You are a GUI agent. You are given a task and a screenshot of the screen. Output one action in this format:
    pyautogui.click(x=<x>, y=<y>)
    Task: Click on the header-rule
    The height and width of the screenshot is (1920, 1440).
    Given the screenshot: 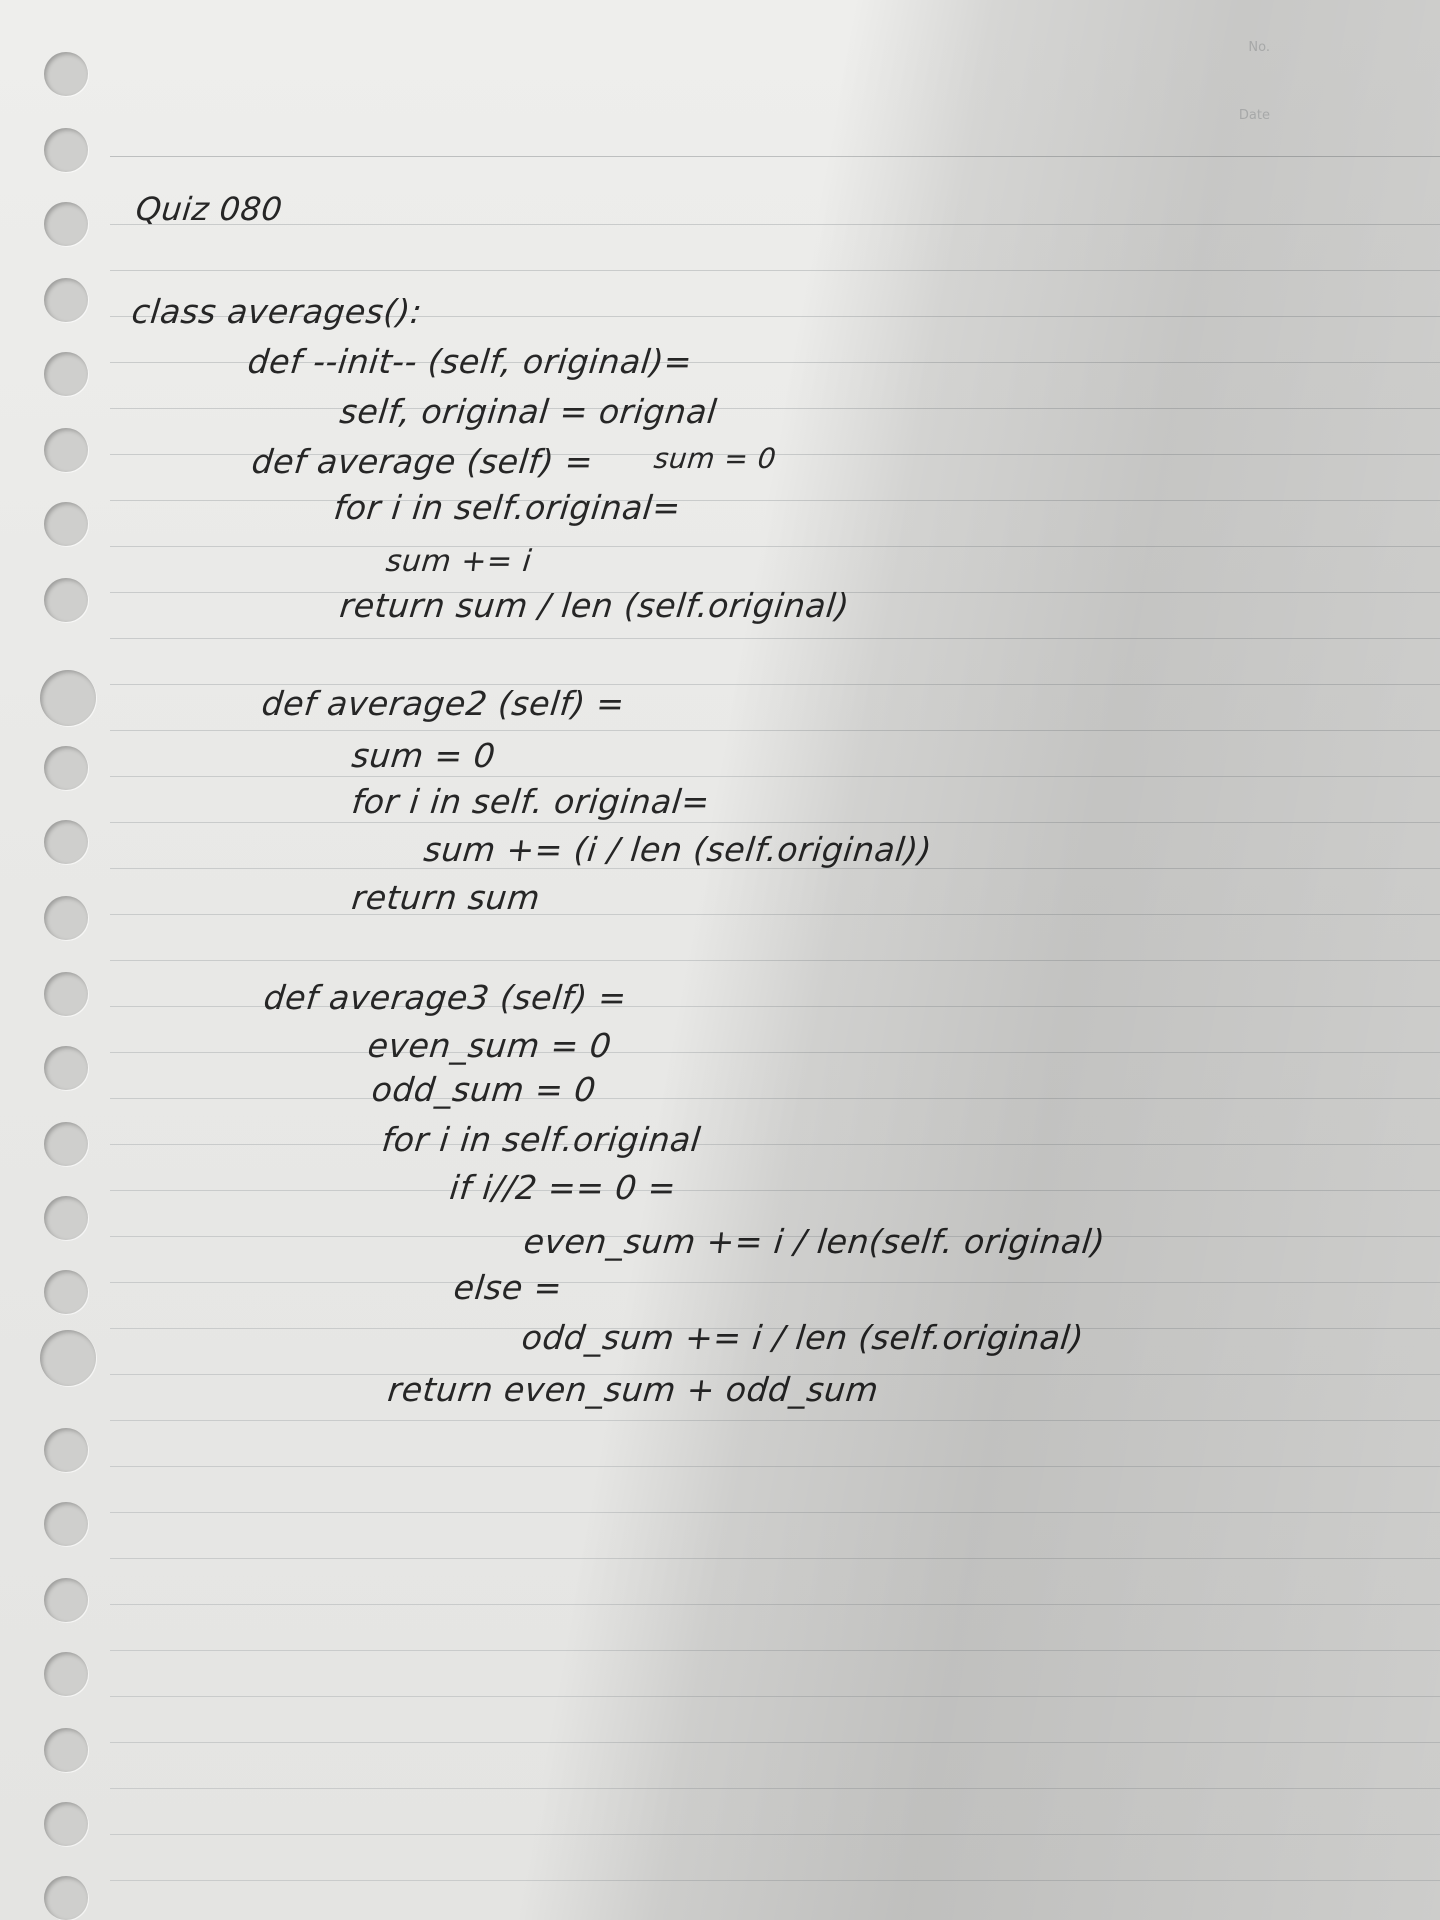 What is the action you would take?
    pyautogui.click(x=775, y=156)
    